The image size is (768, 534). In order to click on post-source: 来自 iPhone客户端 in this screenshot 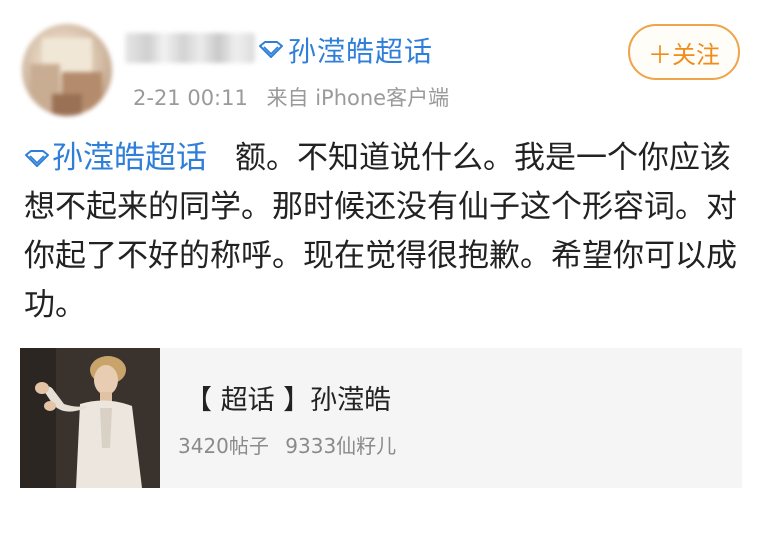, I will do `click(358, 98)`.